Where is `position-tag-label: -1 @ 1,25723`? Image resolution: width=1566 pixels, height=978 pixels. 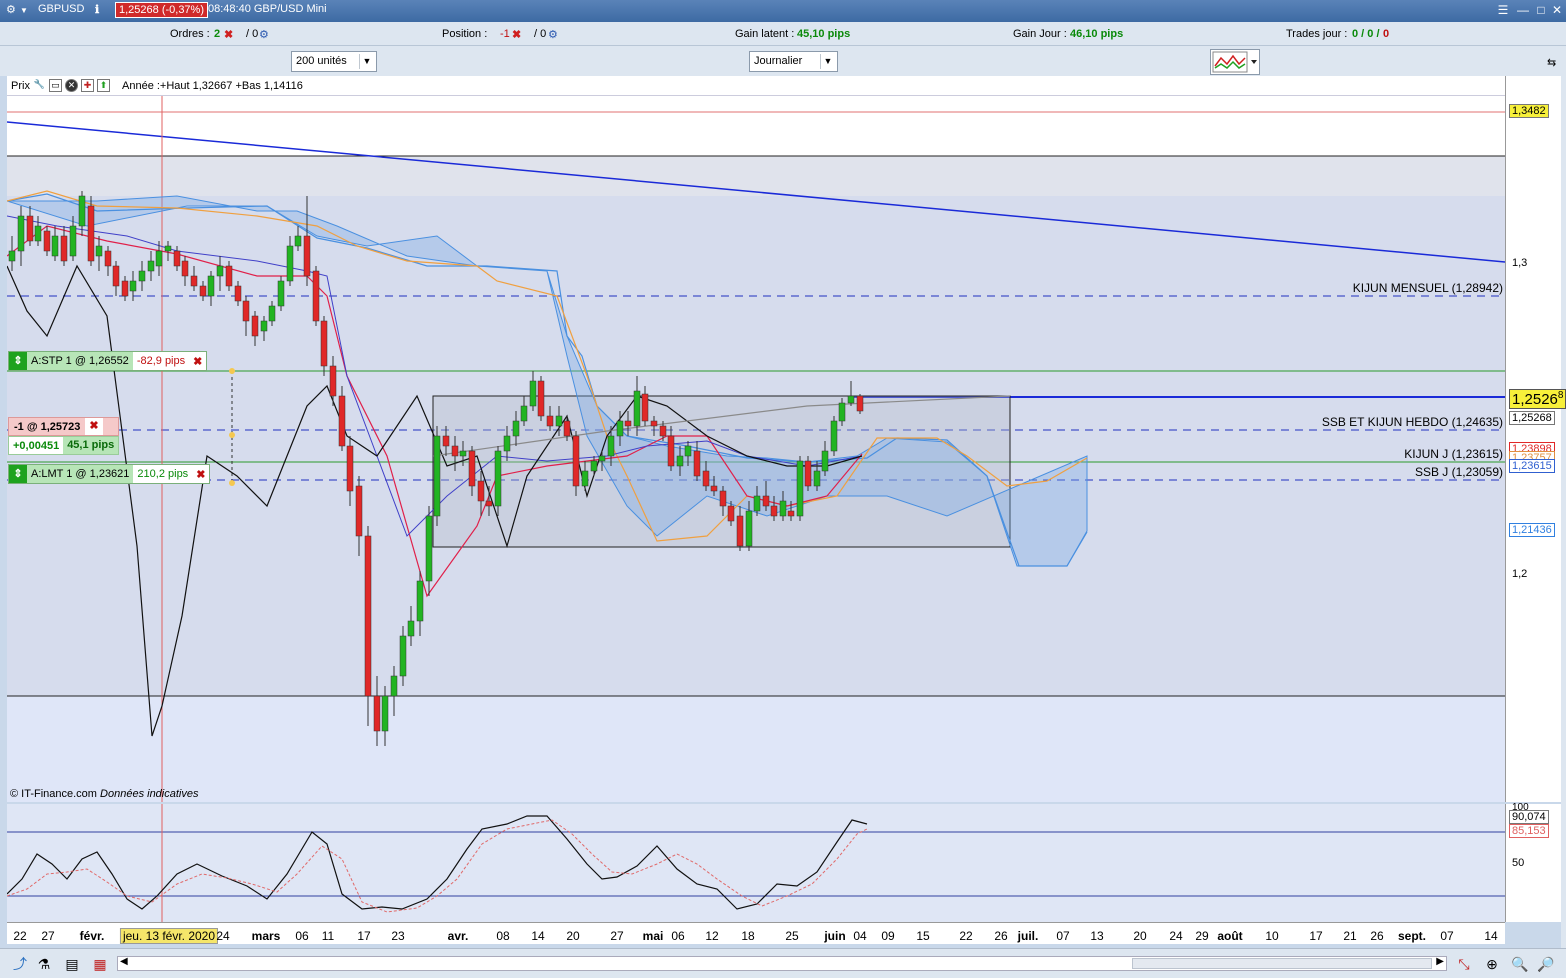 position-tag-label: -1 @ 1,25723 is located at coordinates (47, 426).